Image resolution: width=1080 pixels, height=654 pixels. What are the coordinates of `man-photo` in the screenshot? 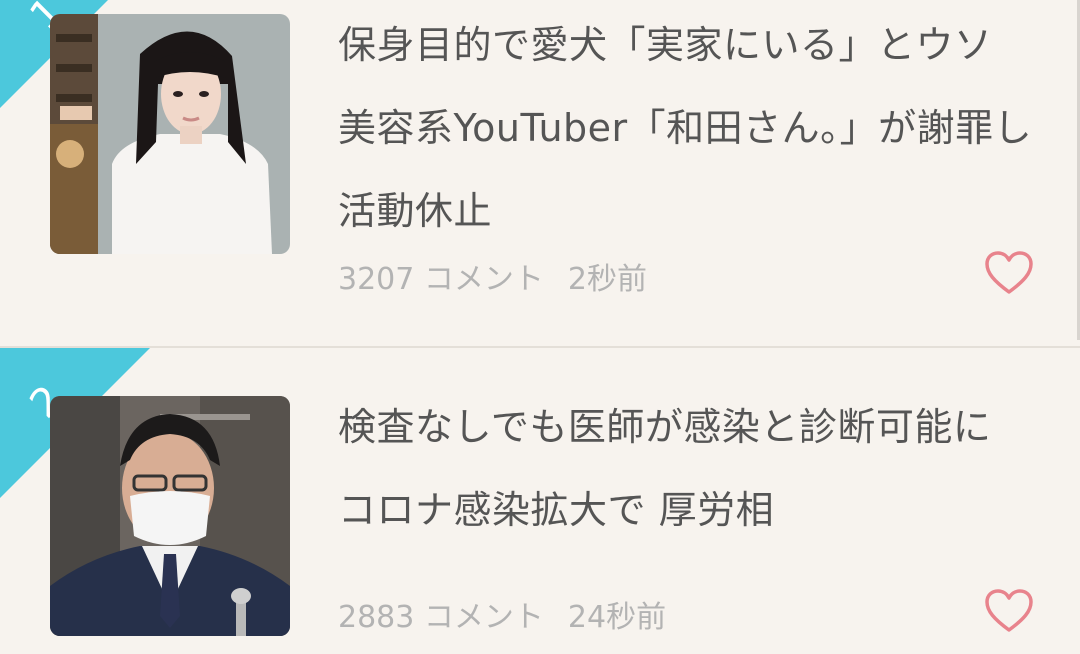 It's located at (170, 516).